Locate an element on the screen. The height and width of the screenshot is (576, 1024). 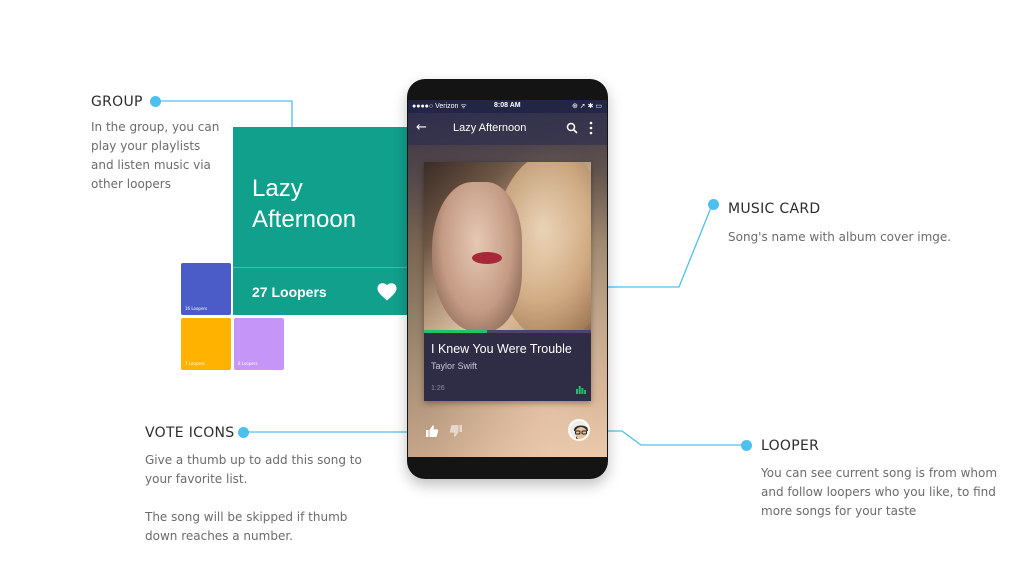
thumb-down-icon is located at coordinates (456, 431).